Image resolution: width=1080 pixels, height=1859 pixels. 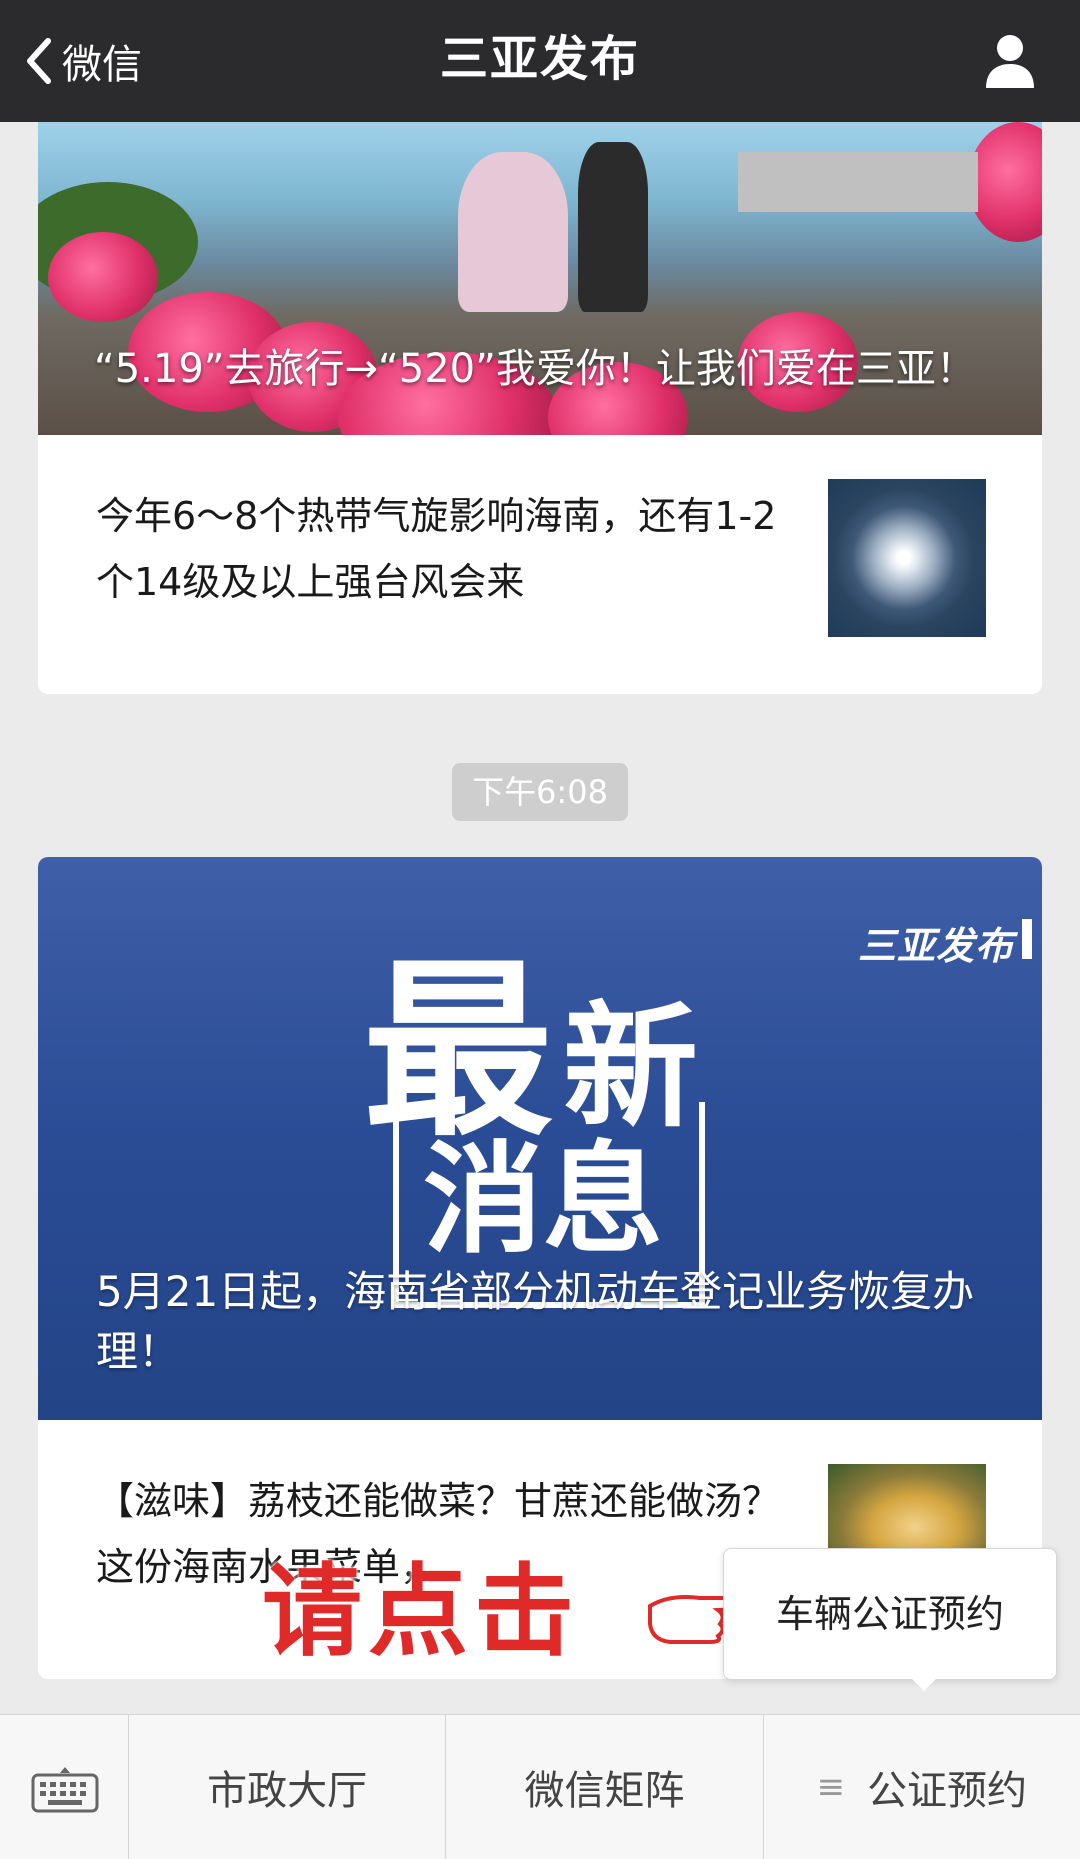 What do you see at coordinates (890, 1614) in the screenshot?
I see `submenu-item-vehicle-notary: 车辆公证预约` at bounding box center [890, 1614].